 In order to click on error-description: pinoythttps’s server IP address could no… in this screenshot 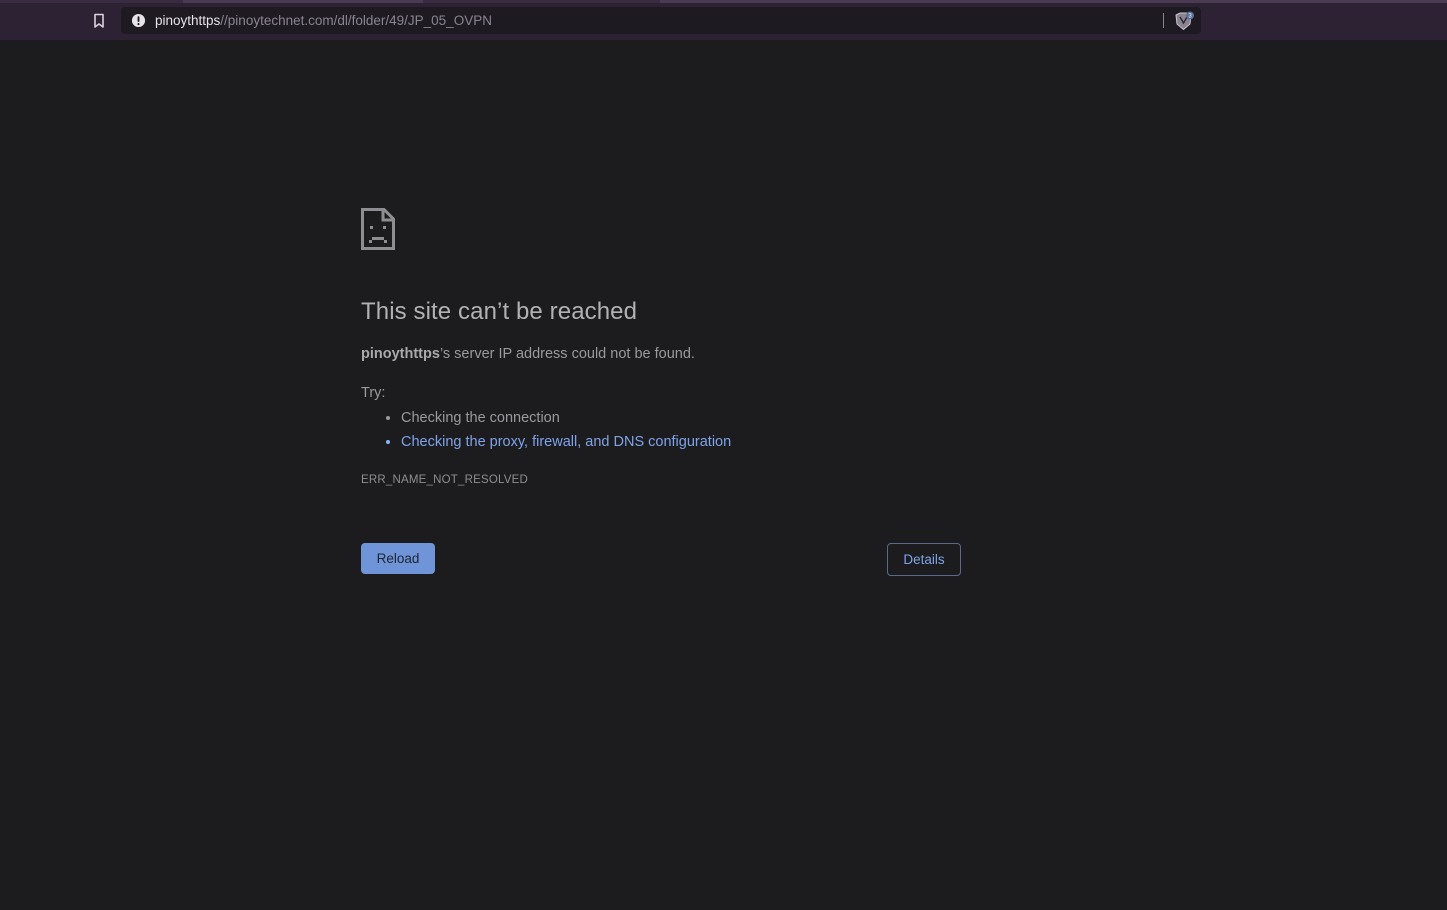, I will do `click(528, 354)`.